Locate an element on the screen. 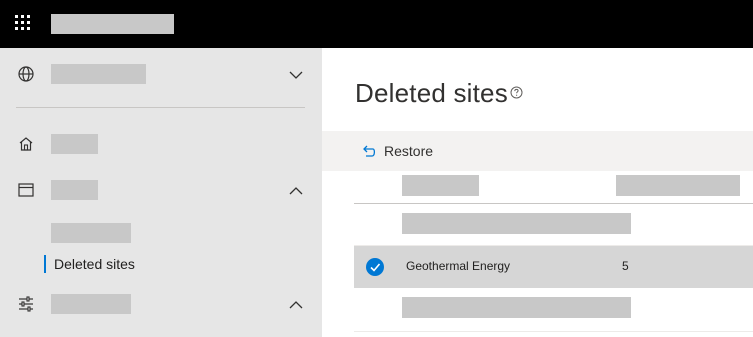 This screenshot has width=753, height=337. active-indicator is located at coordinates (45, 264).